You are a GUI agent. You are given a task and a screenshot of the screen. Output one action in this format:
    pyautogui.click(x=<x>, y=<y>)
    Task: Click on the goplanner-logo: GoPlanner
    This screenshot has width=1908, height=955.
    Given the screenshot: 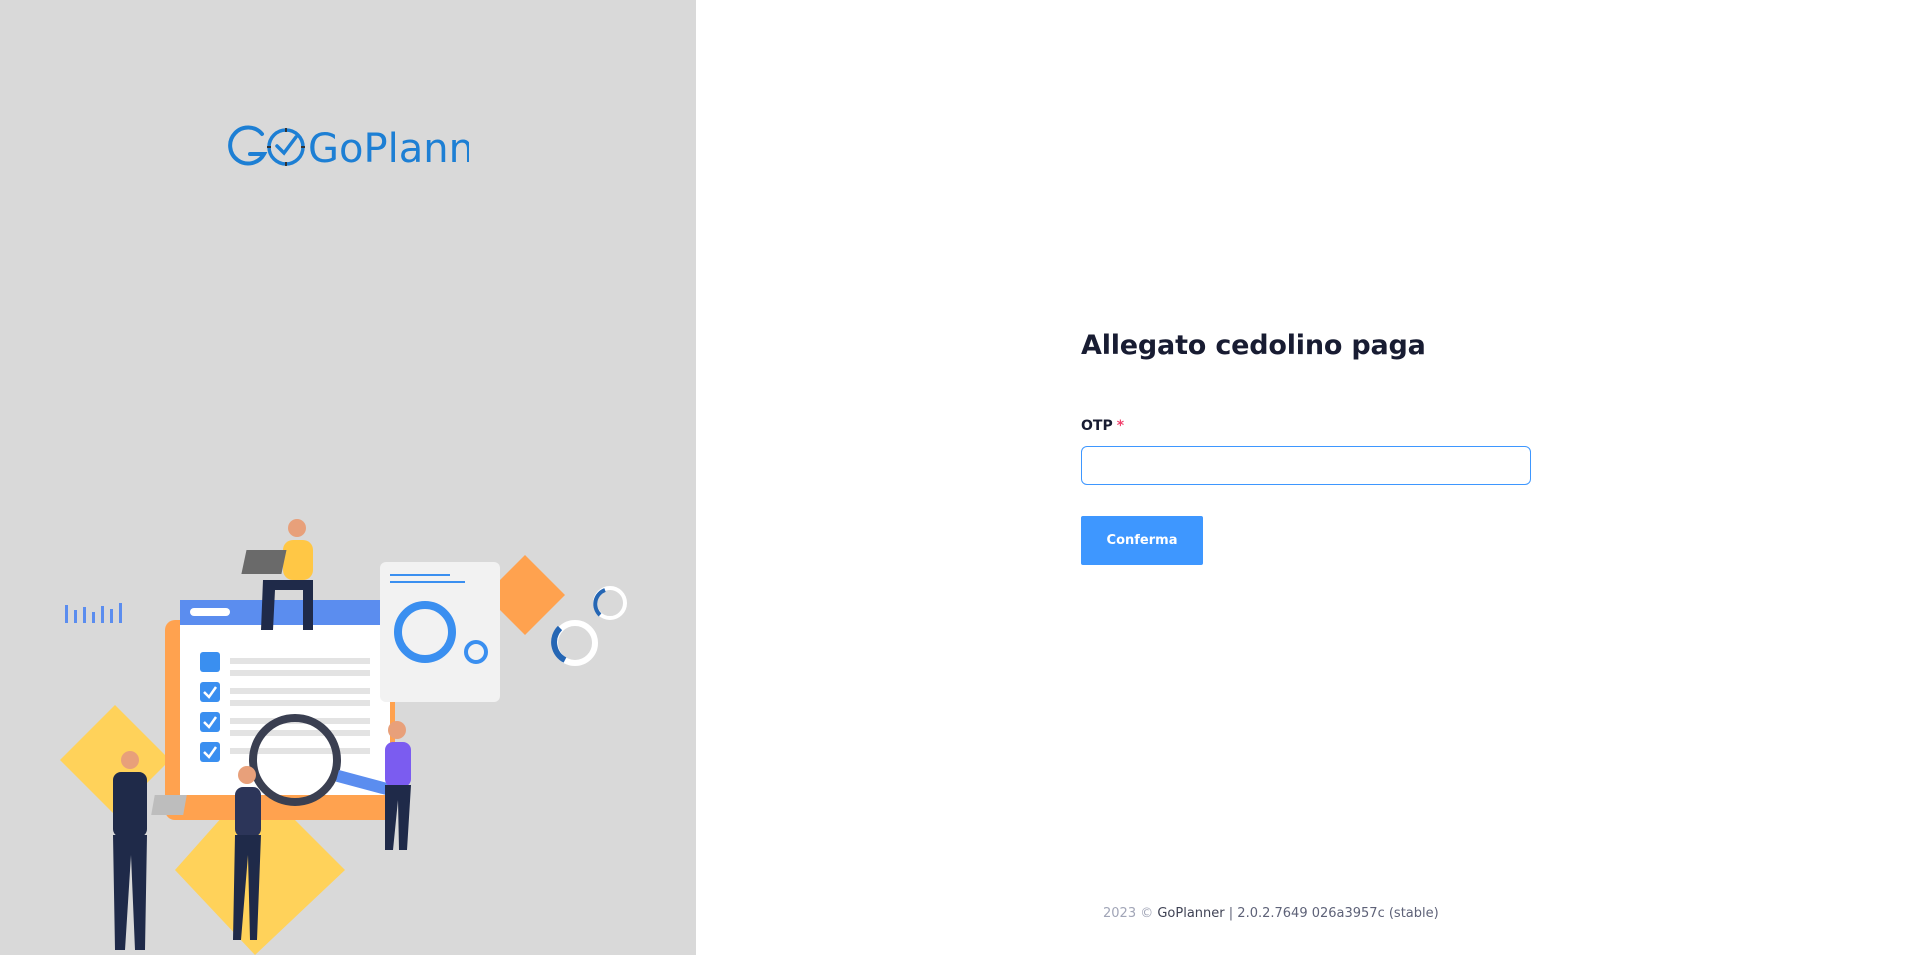 What is the action you would take?
    pyautogui.click(x=348, y=147)
    